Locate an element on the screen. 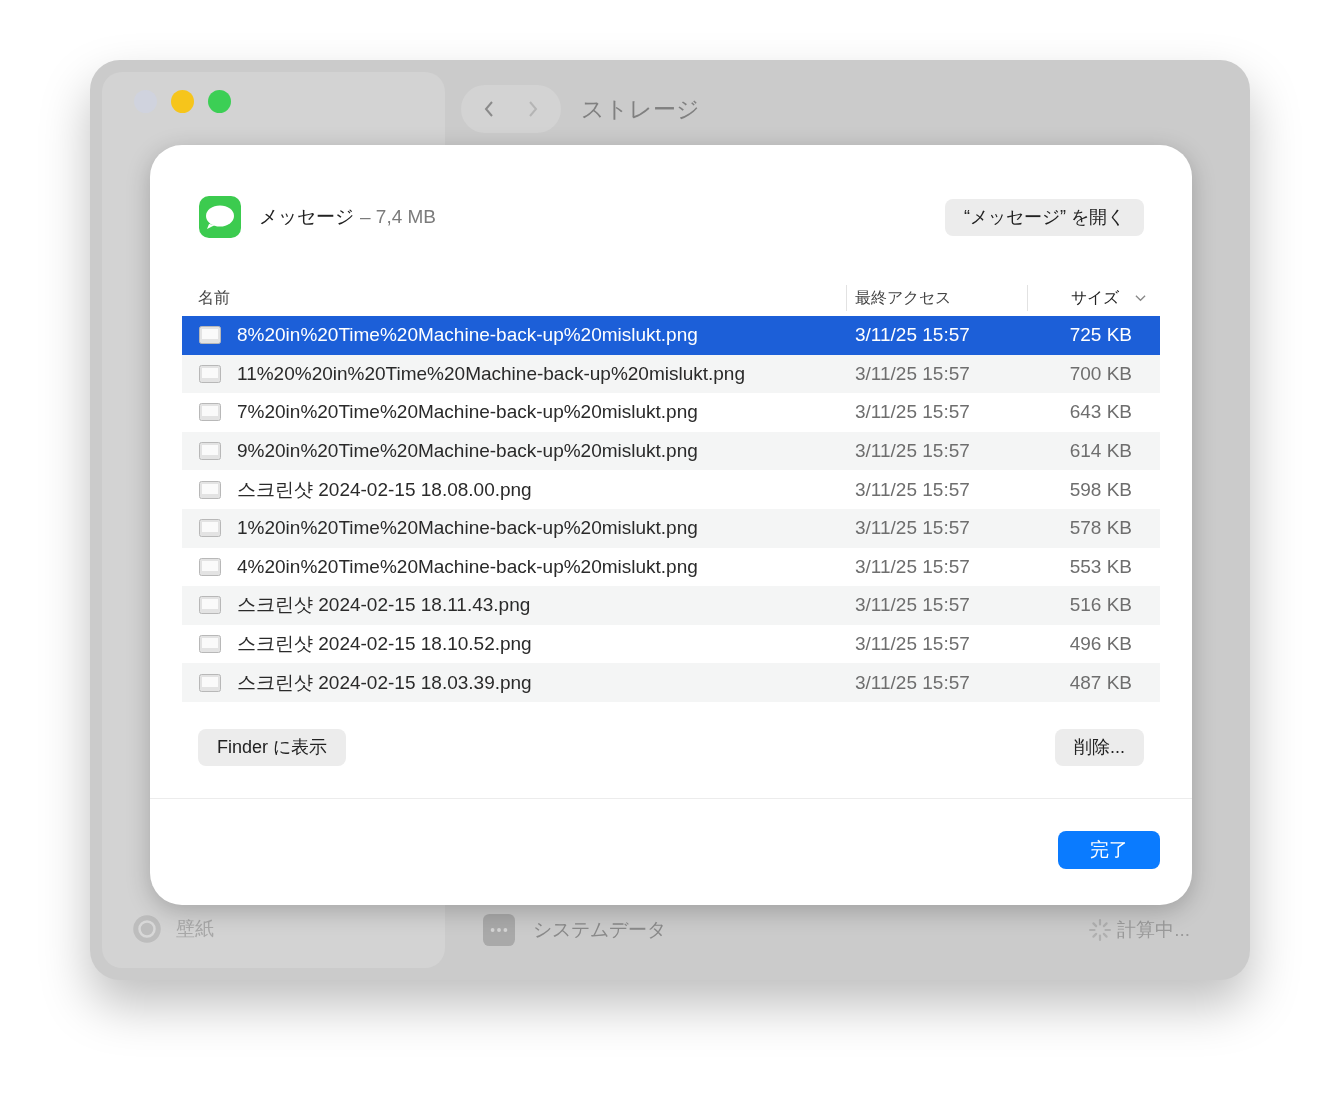 The width and height of the screenshot is (1340, 1098). file-name: 스크린샷 2024-02-15 18.11.43.png is located at coordinates (384, 605).